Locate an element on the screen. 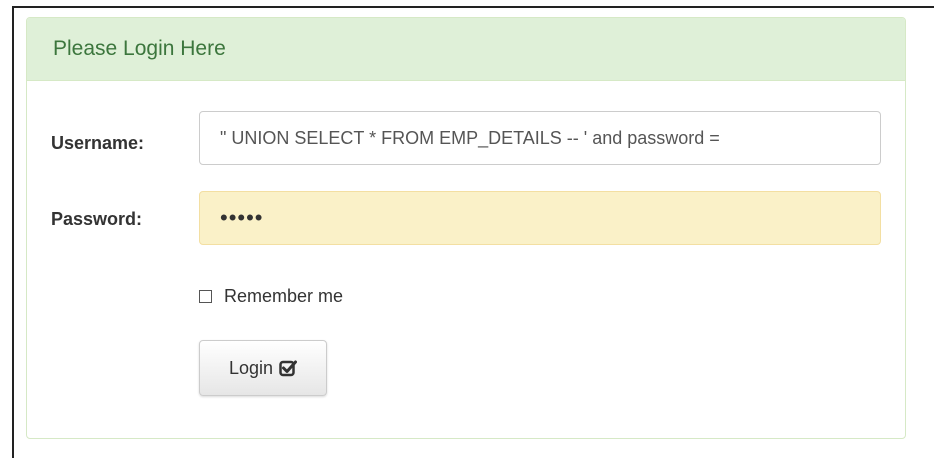  remember-me-row: Remember me is located at coordinates (271, 296).